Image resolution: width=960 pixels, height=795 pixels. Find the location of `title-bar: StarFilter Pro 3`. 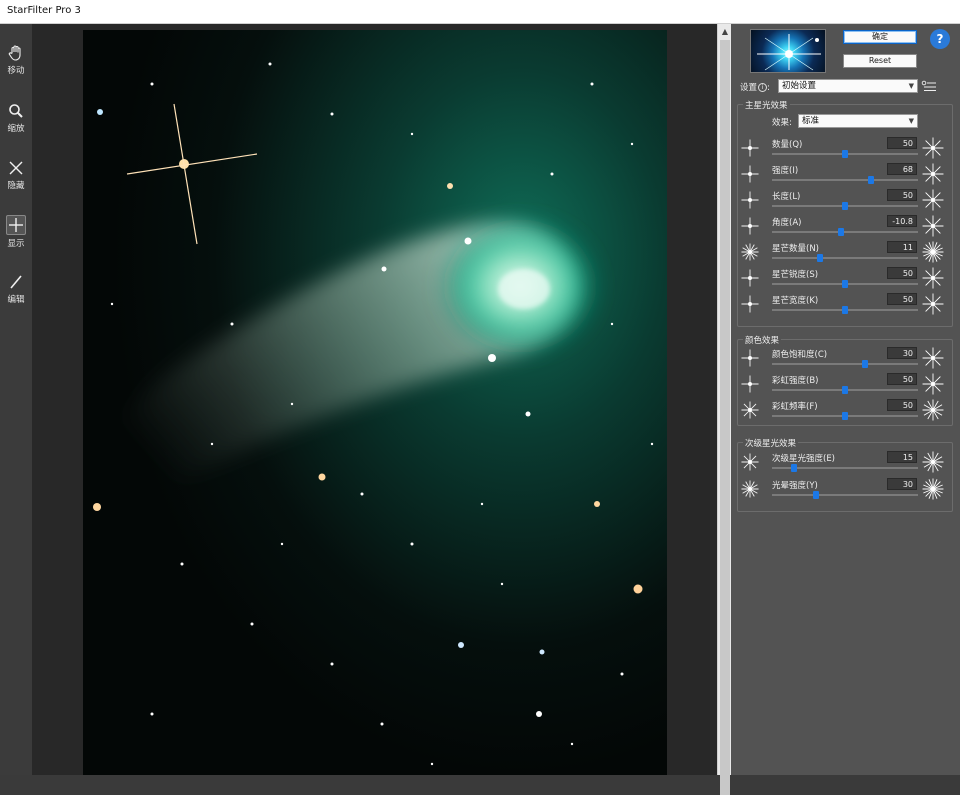

title-bar: StarFilter Pro 3 is located at coordinates (480, 12).